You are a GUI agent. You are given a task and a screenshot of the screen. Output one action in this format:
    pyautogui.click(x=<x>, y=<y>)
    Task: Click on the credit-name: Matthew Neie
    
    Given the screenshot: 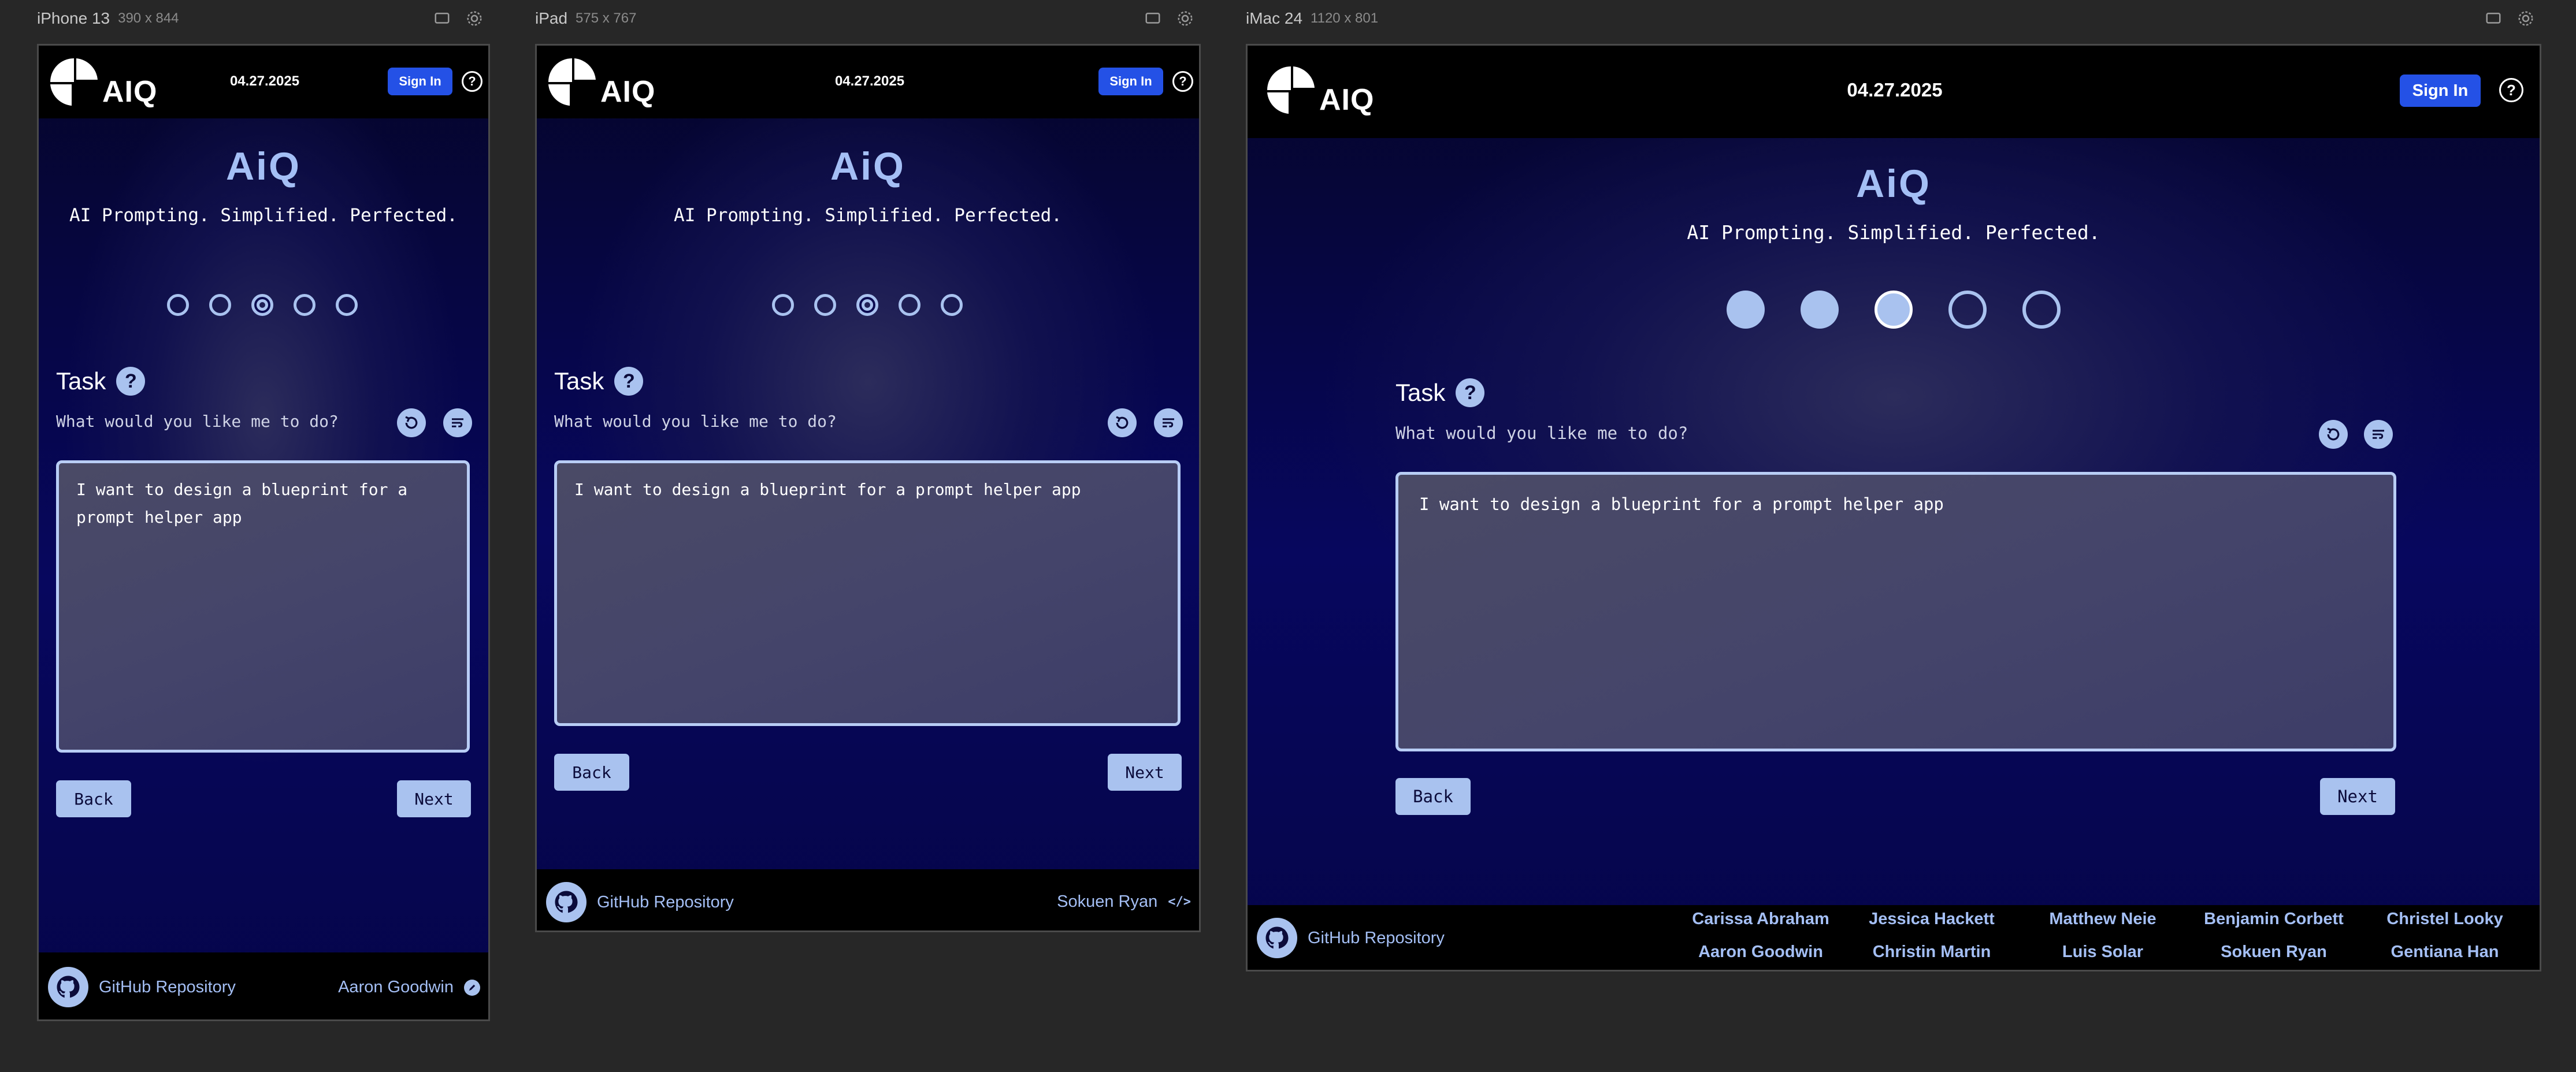 What is the action you would take?
    pyautogui.click(x=2102, y=919)
    